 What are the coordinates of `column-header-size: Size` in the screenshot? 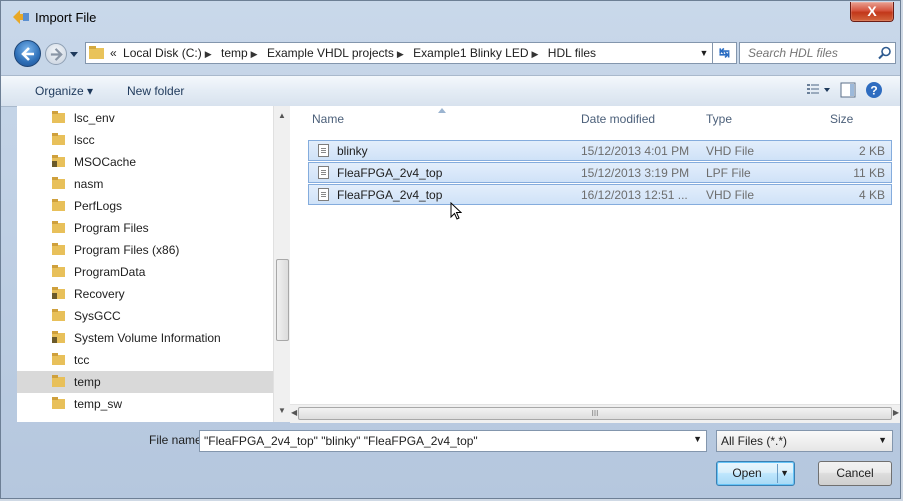 It's located at (841, 119).